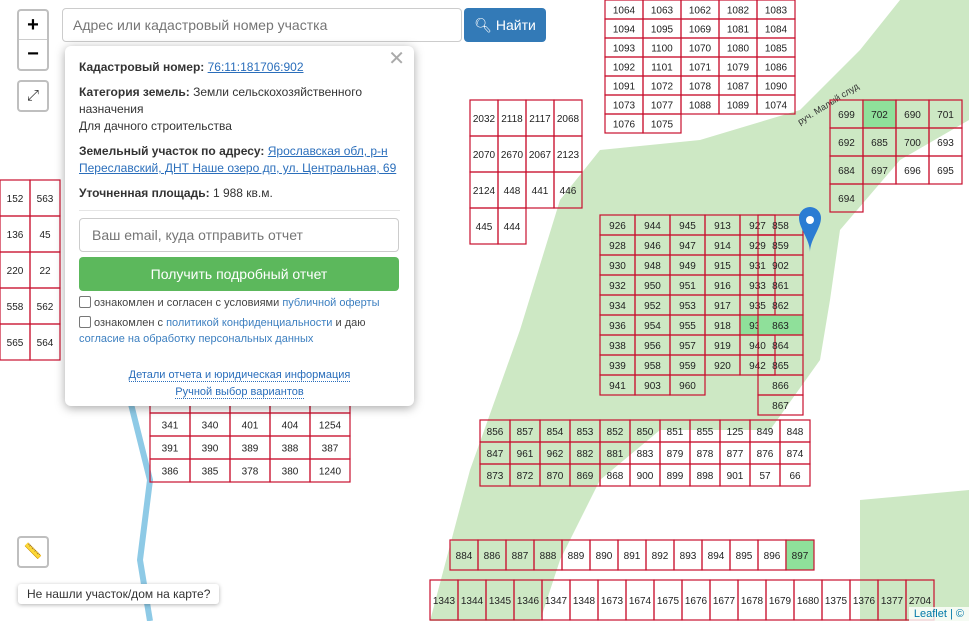 The height and width of the screenshot is (621, 969). Describe the element at coordinates (930, 614) in the screenshot. I see `leaflet-link: Leaflet` at that location.